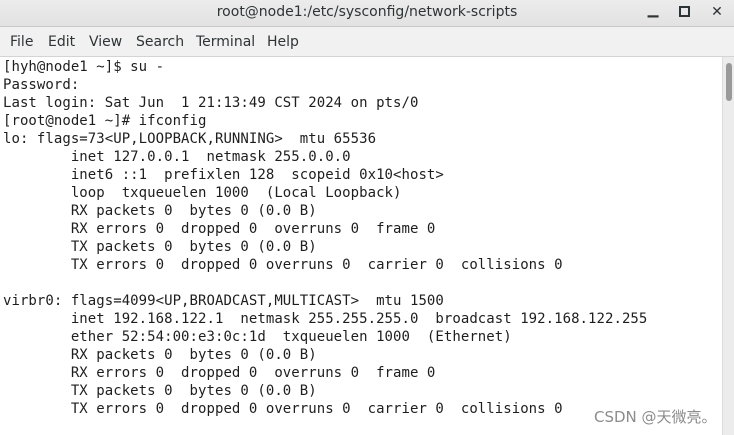 This screenshot has width=734, height=435. I want to click on close-button: ✕, so click(717, 12).